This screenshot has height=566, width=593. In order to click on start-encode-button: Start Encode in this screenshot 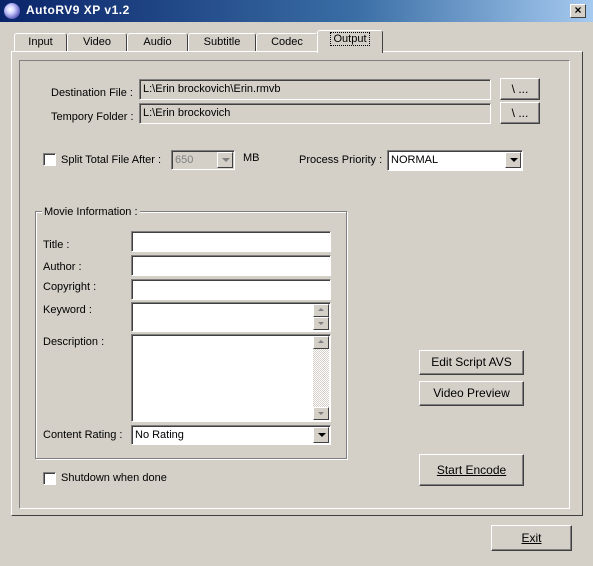, I will do `click(471, 470)`.